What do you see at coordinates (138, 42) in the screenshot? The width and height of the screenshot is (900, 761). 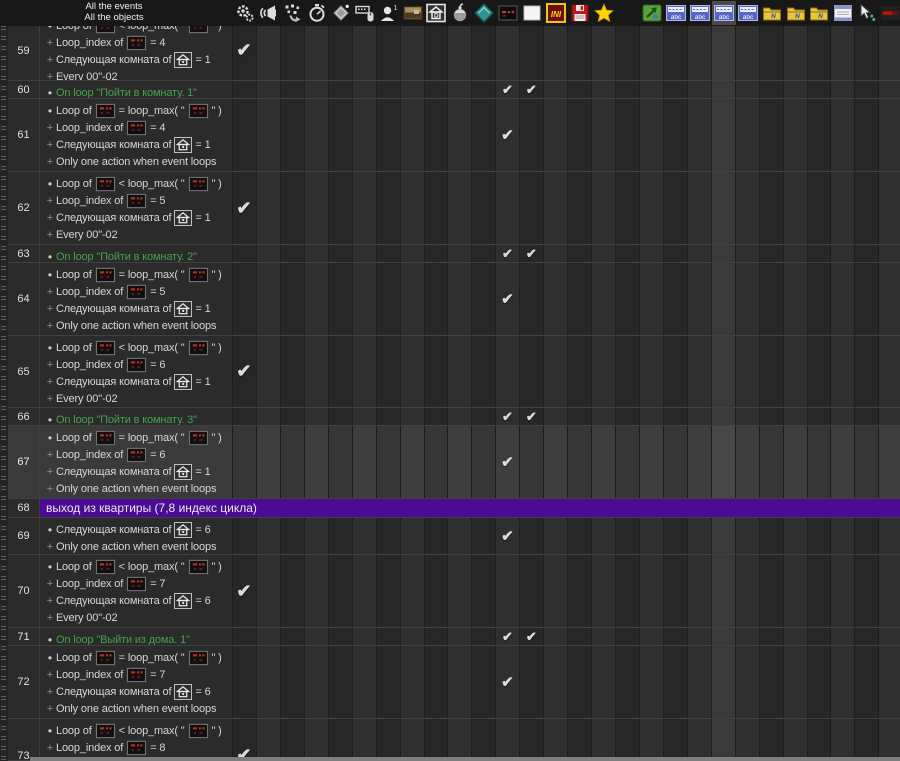 I see `condition-line: + Loop_index of = 4` at bounding box center [138, 42].